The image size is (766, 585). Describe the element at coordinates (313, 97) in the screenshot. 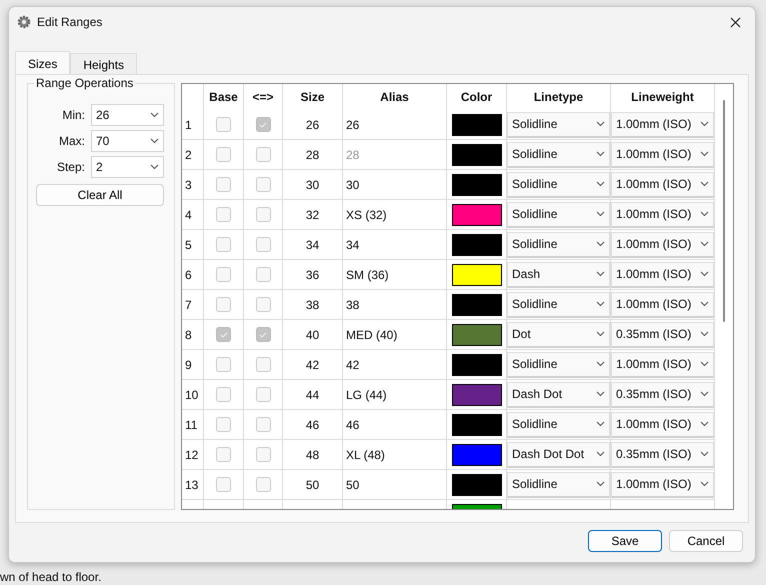

I see `column-header: Size` at that location.